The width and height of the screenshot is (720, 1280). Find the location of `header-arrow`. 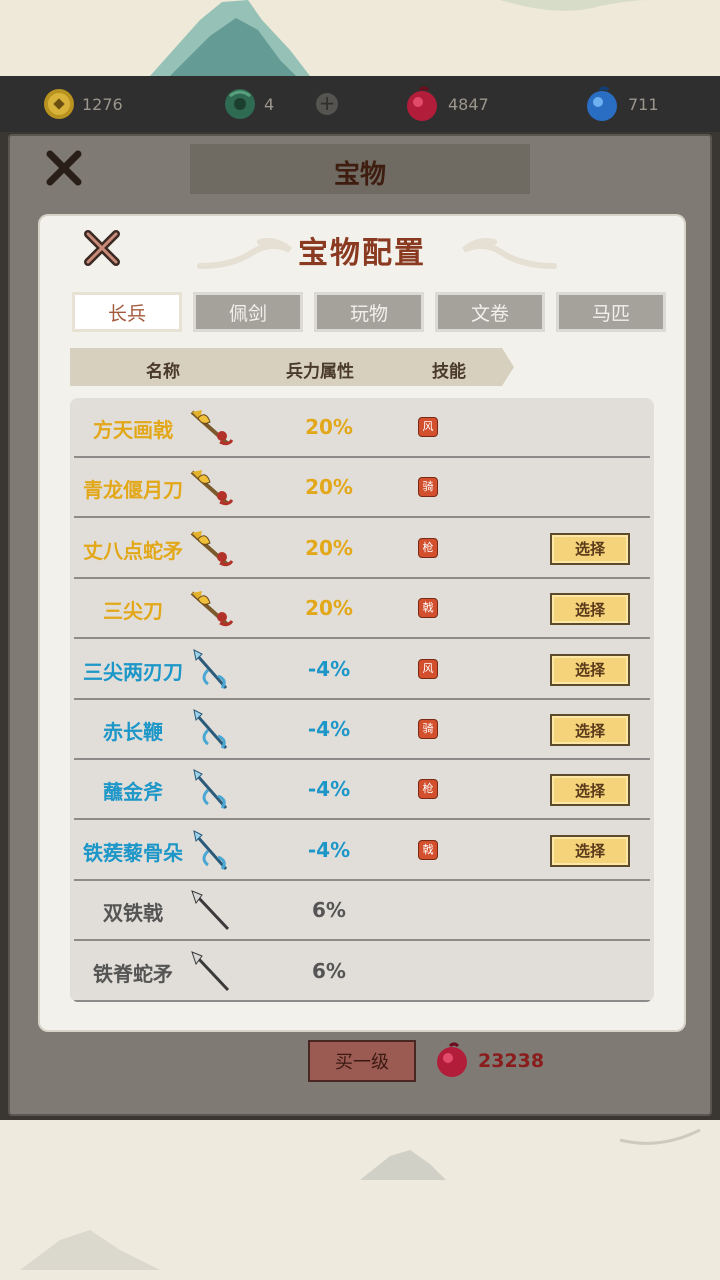

header-arrow is located at coordinates (508, 367).